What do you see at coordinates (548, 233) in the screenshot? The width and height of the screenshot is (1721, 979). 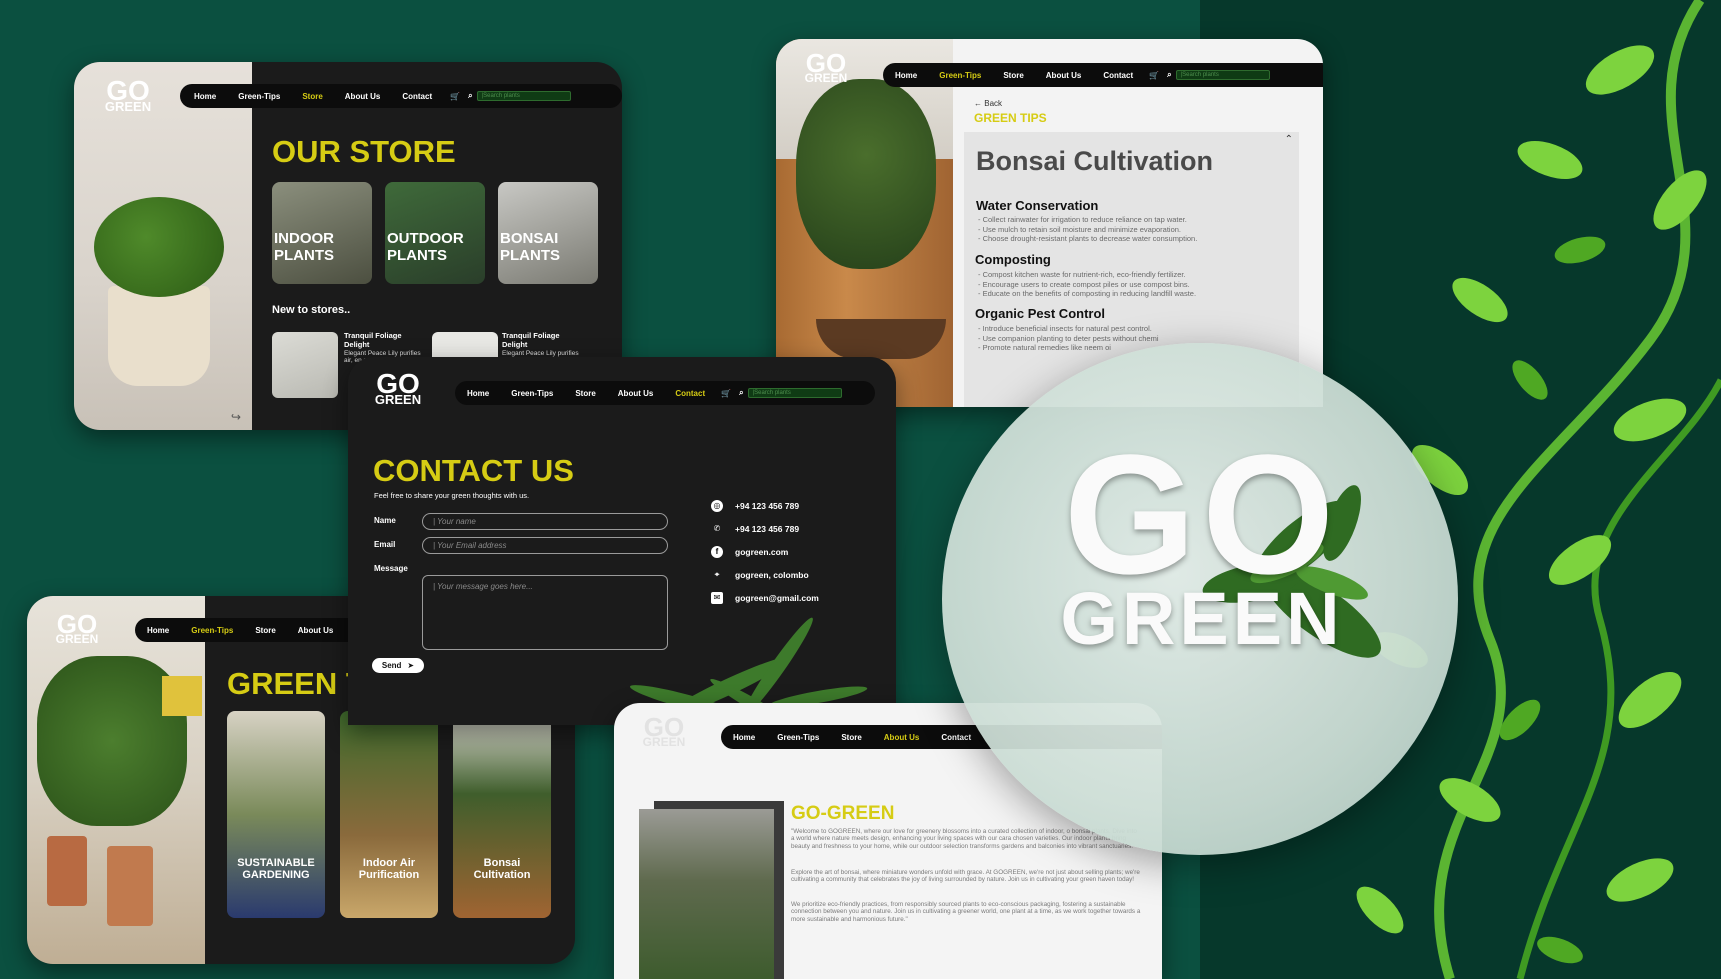 I see `tile-bonsai-plants: BONSAI PLANTS` at bounding box center [548, 233].